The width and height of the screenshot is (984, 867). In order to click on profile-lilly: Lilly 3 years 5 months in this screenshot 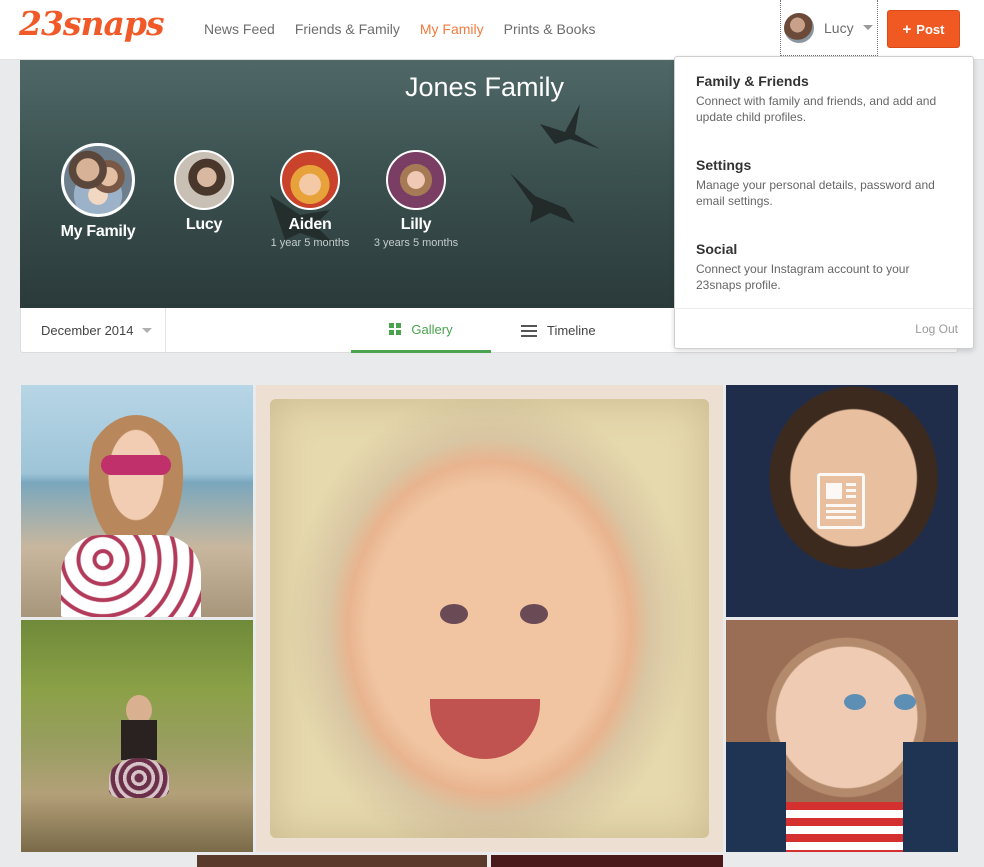, I will do `click(416, 199)`.